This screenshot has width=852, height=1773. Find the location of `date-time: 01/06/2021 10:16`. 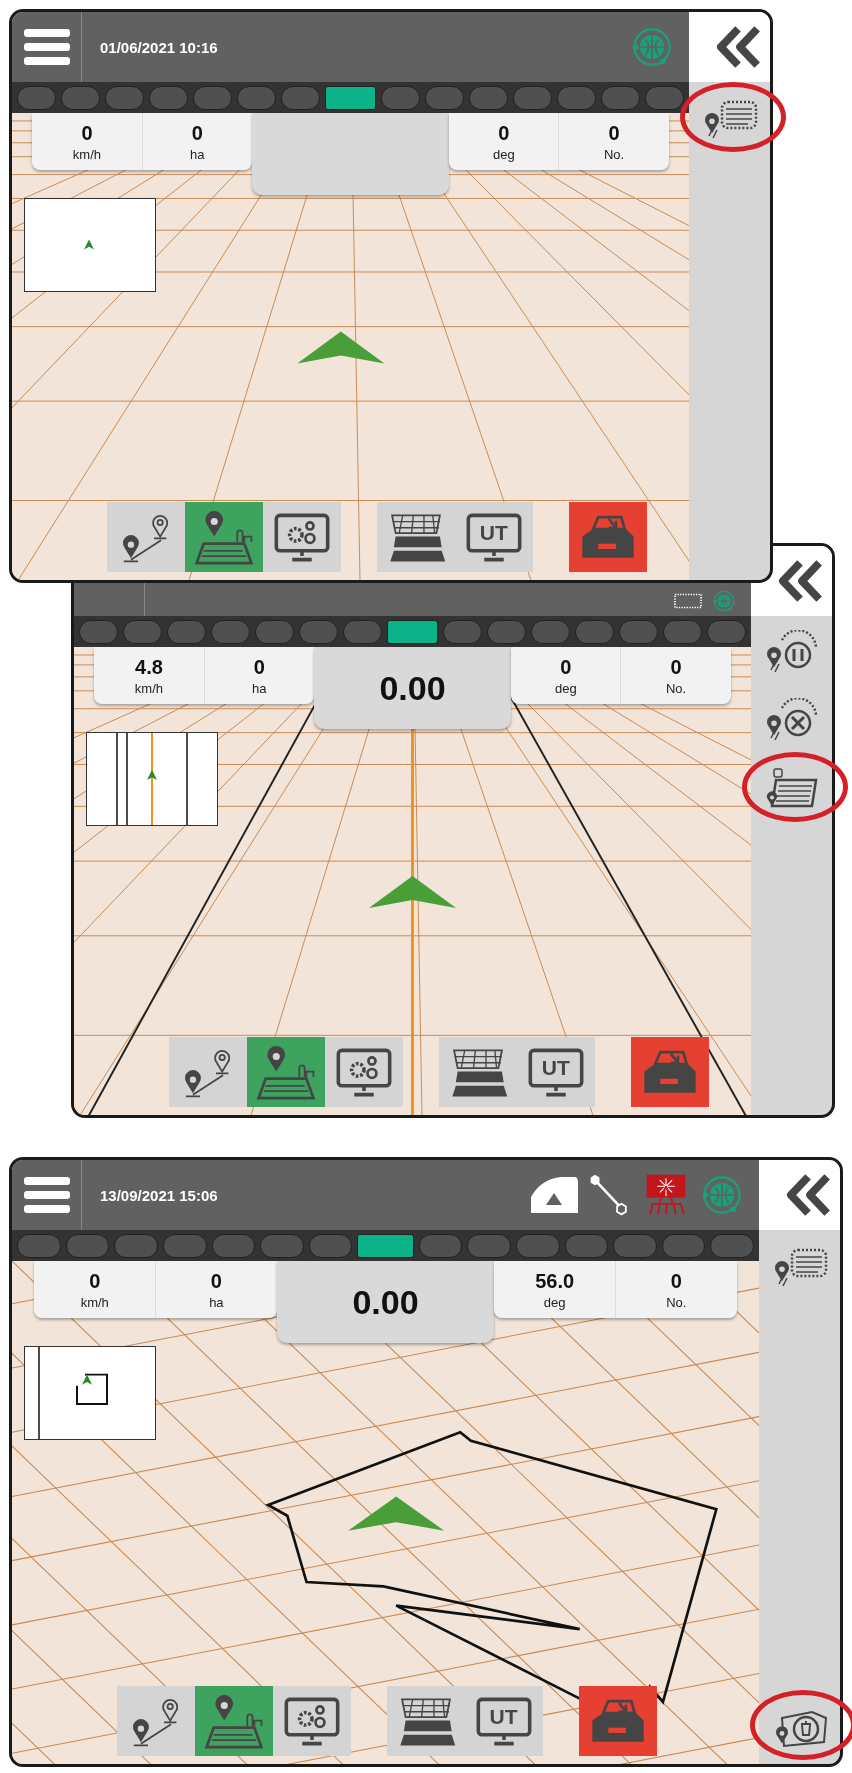

date-time: 01/06/2021 10:16 is located at coordinates (159, 47).